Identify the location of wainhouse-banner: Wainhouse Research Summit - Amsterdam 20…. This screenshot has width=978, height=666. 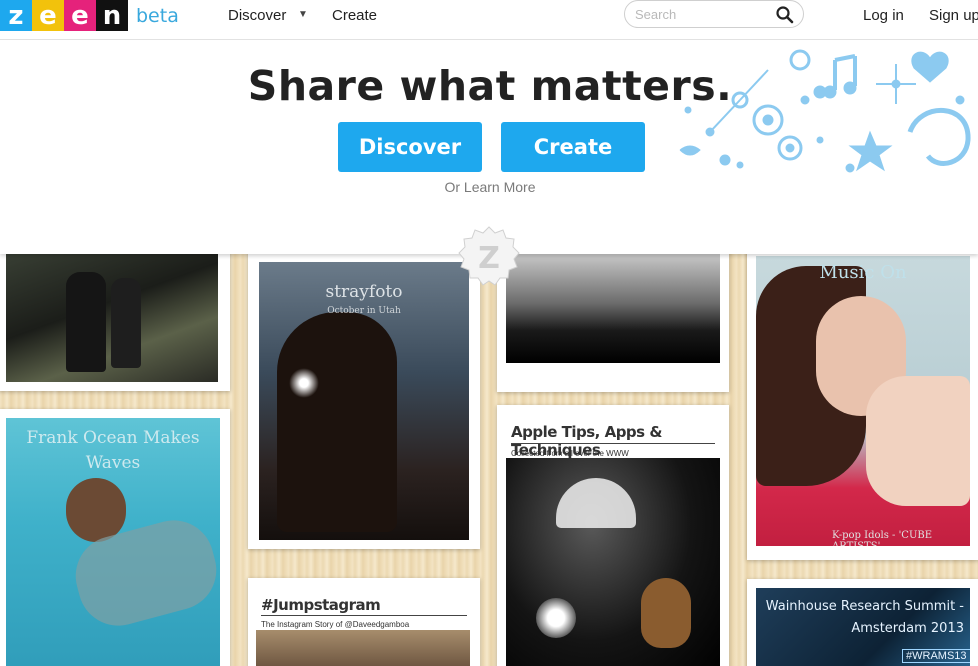
(863, 627).